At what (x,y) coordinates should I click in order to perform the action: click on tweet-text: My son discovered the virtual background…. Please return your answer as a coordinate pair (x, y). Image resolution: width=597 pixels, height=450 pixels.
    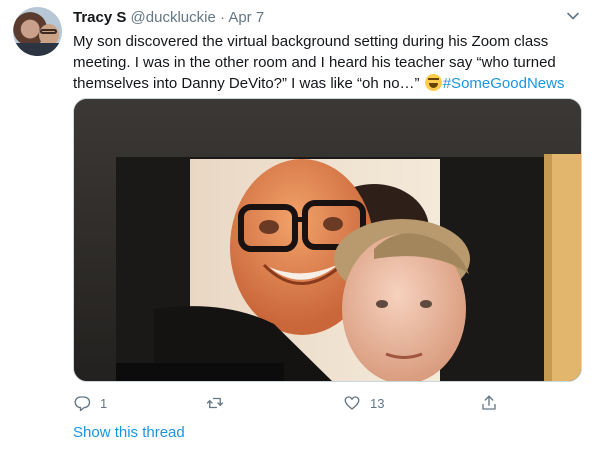
    Looking at the image, I should click on (328, 62).